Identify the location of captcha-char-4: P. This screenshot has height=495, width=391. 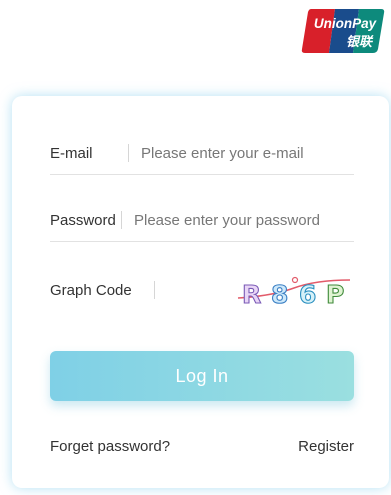
(335, 294).